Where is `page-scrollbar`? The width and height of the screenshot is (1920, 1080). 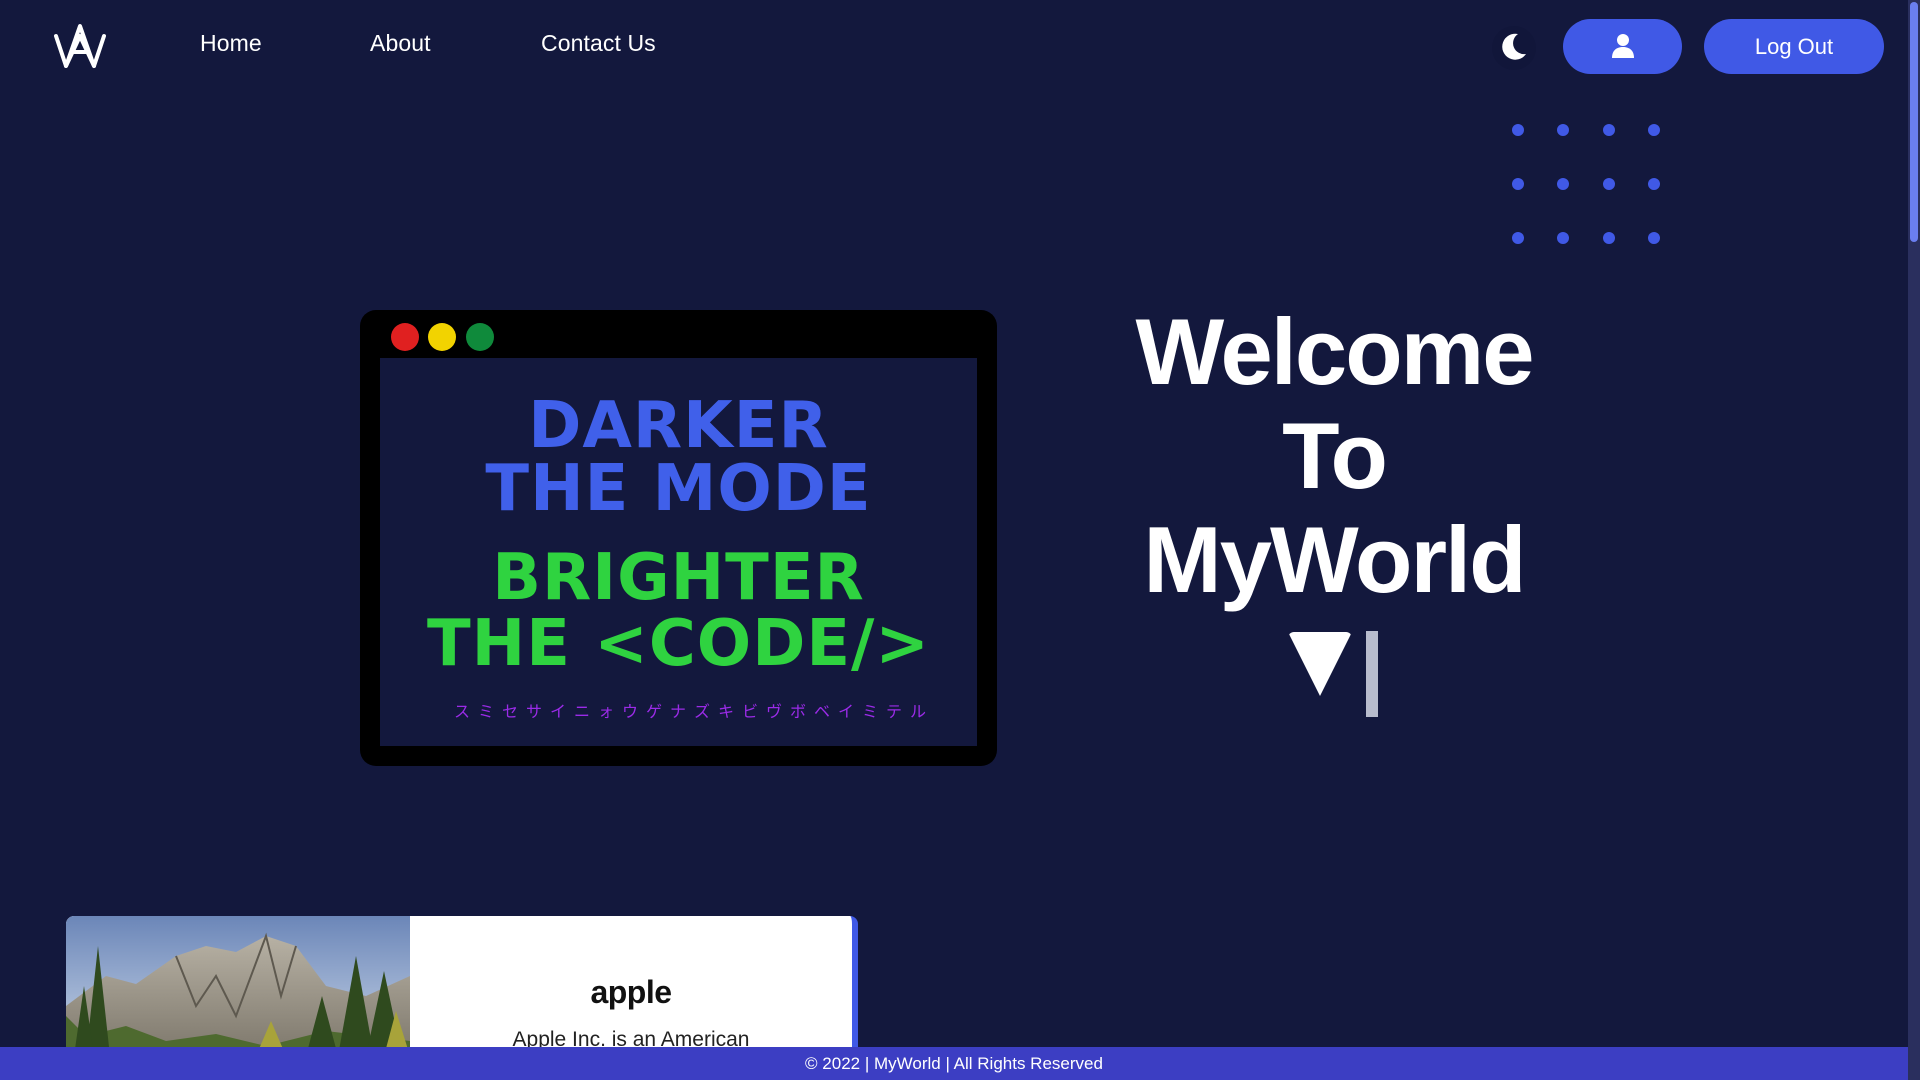
page-scrollbar is located at coordinates (1914, 540).